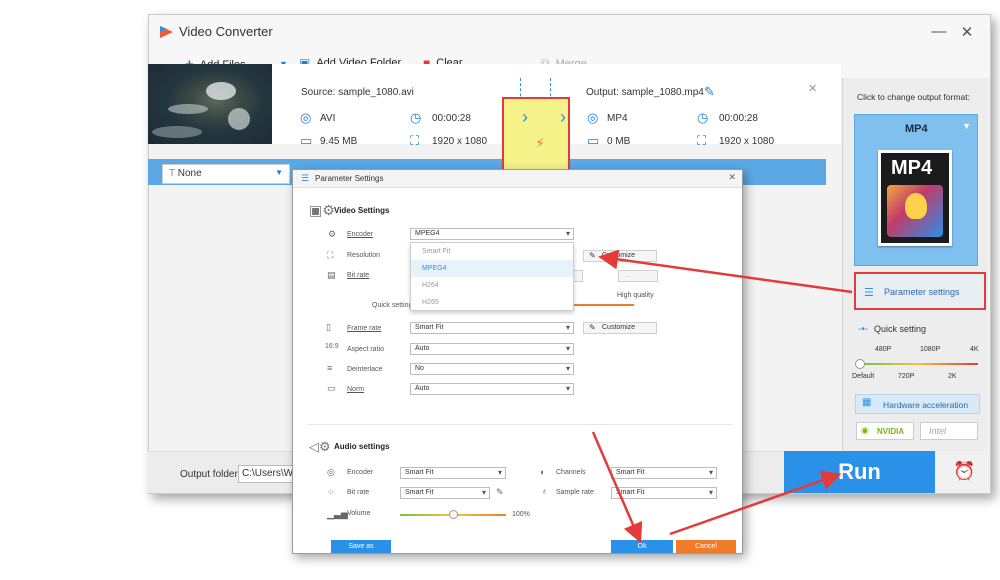 This screenshot has width=1000, height=580. What do you see at coordinates (601, 305) in the screenshot?
I see `bitrate-slider` at bounding box center [601, 305].